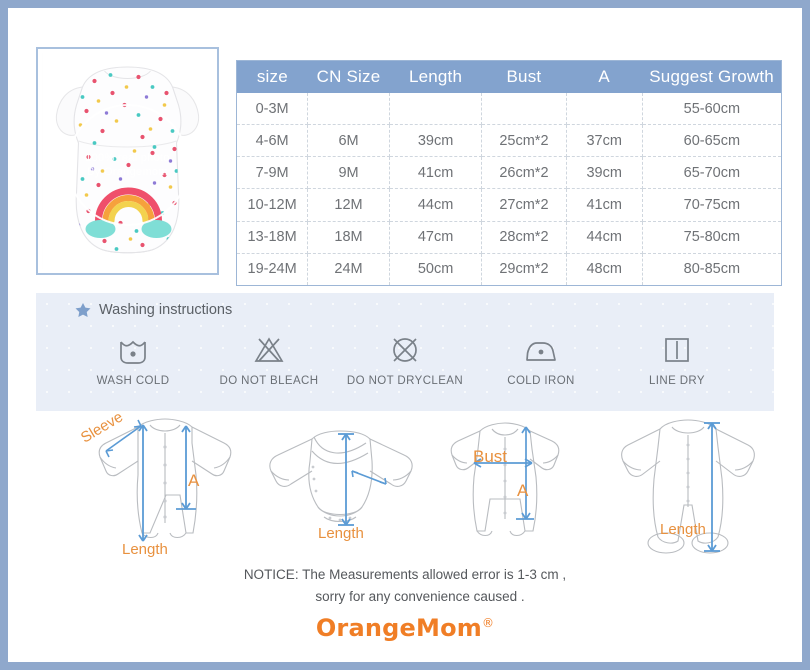  Describe the element at coordinates (677, 350) in the screenshot. I see `line-dry-icon` at that location.